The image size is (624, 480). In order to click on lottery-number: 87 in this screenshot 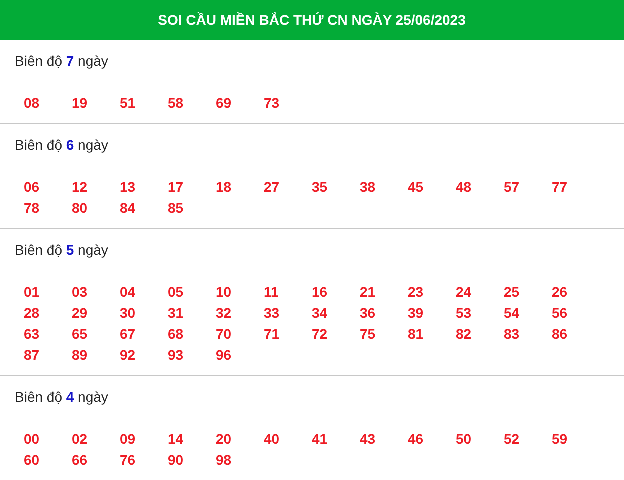, I will do `click(32, 355)`.